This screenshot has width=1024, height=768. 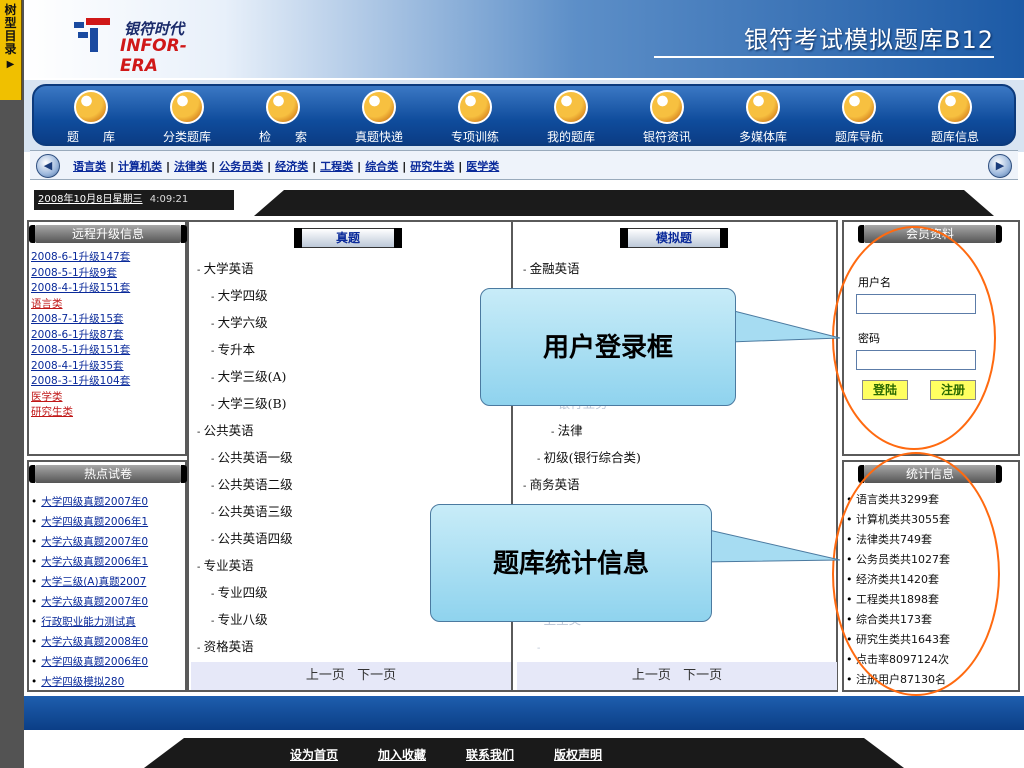 I want to click on site-title: 银符考试模拟题库B12, so click(x=868, y=40).